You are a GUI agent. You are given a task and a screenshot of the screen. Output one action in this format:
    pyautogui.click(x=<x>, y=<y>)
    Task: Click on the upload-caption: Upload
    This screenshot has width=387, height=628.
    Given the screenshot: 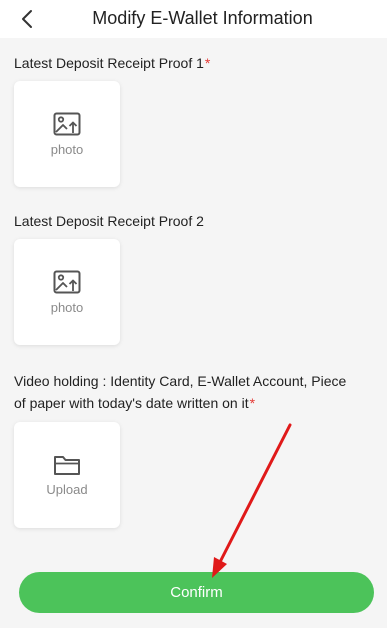 What is the action you would take?
    pyautogui.click(x=67, y=489)
    